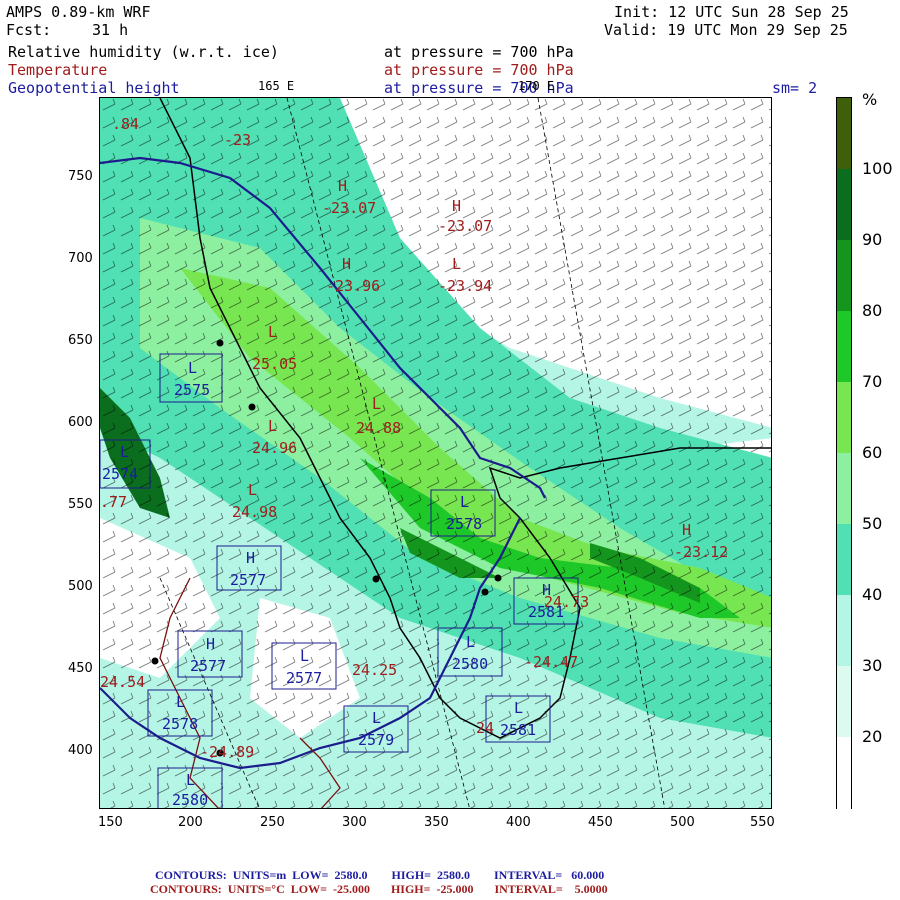 The width and height of the screenshot is (900, 900). What do you see at coordinates (479, 52) in the screenshot?
I see `field-rh-pressure: at pressure = 700 hPa` at bounding box center [479, 52].